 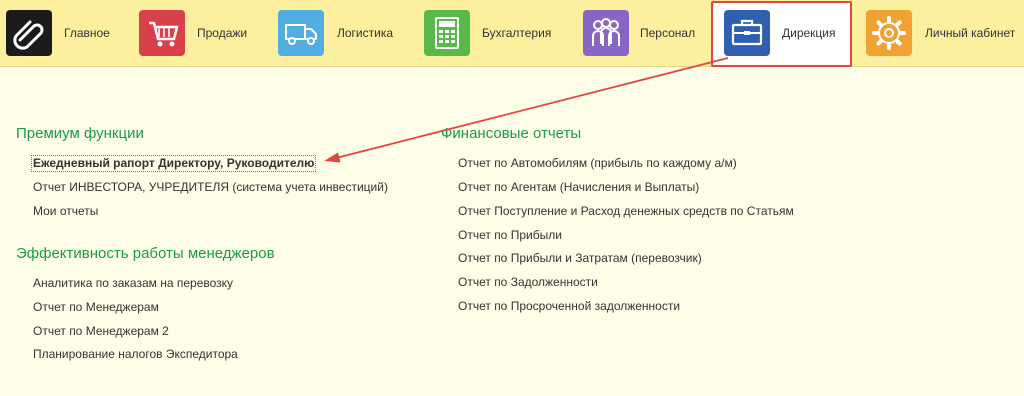 I want to click on nav-item-personnel: Персонал, so click(x=643, y=33).